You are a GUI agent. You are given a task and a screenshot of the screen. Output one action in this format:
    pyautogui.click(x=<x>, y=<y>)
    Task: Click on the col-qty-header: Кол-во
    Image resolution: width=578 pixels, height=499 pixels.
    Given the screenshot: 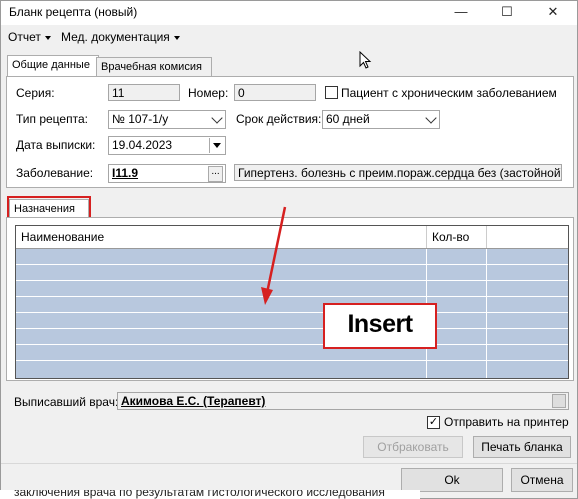 What is the action you would take?
    pyautogui.click(x=451, y=237)
    